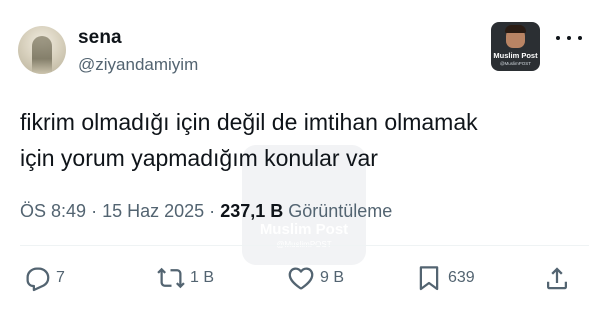  Describe the element at coordinates (252, 211) in the screenshot. I see `views-count: 237,1 B` at that location.